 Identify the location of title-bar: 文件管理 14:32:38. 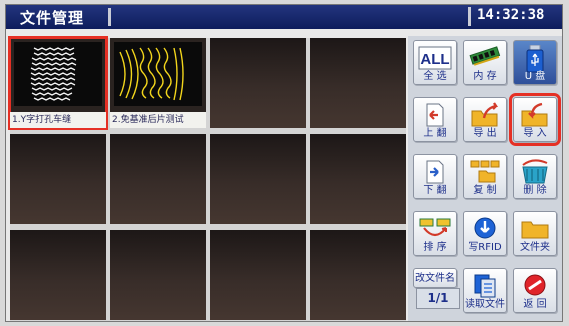
(284, 17).